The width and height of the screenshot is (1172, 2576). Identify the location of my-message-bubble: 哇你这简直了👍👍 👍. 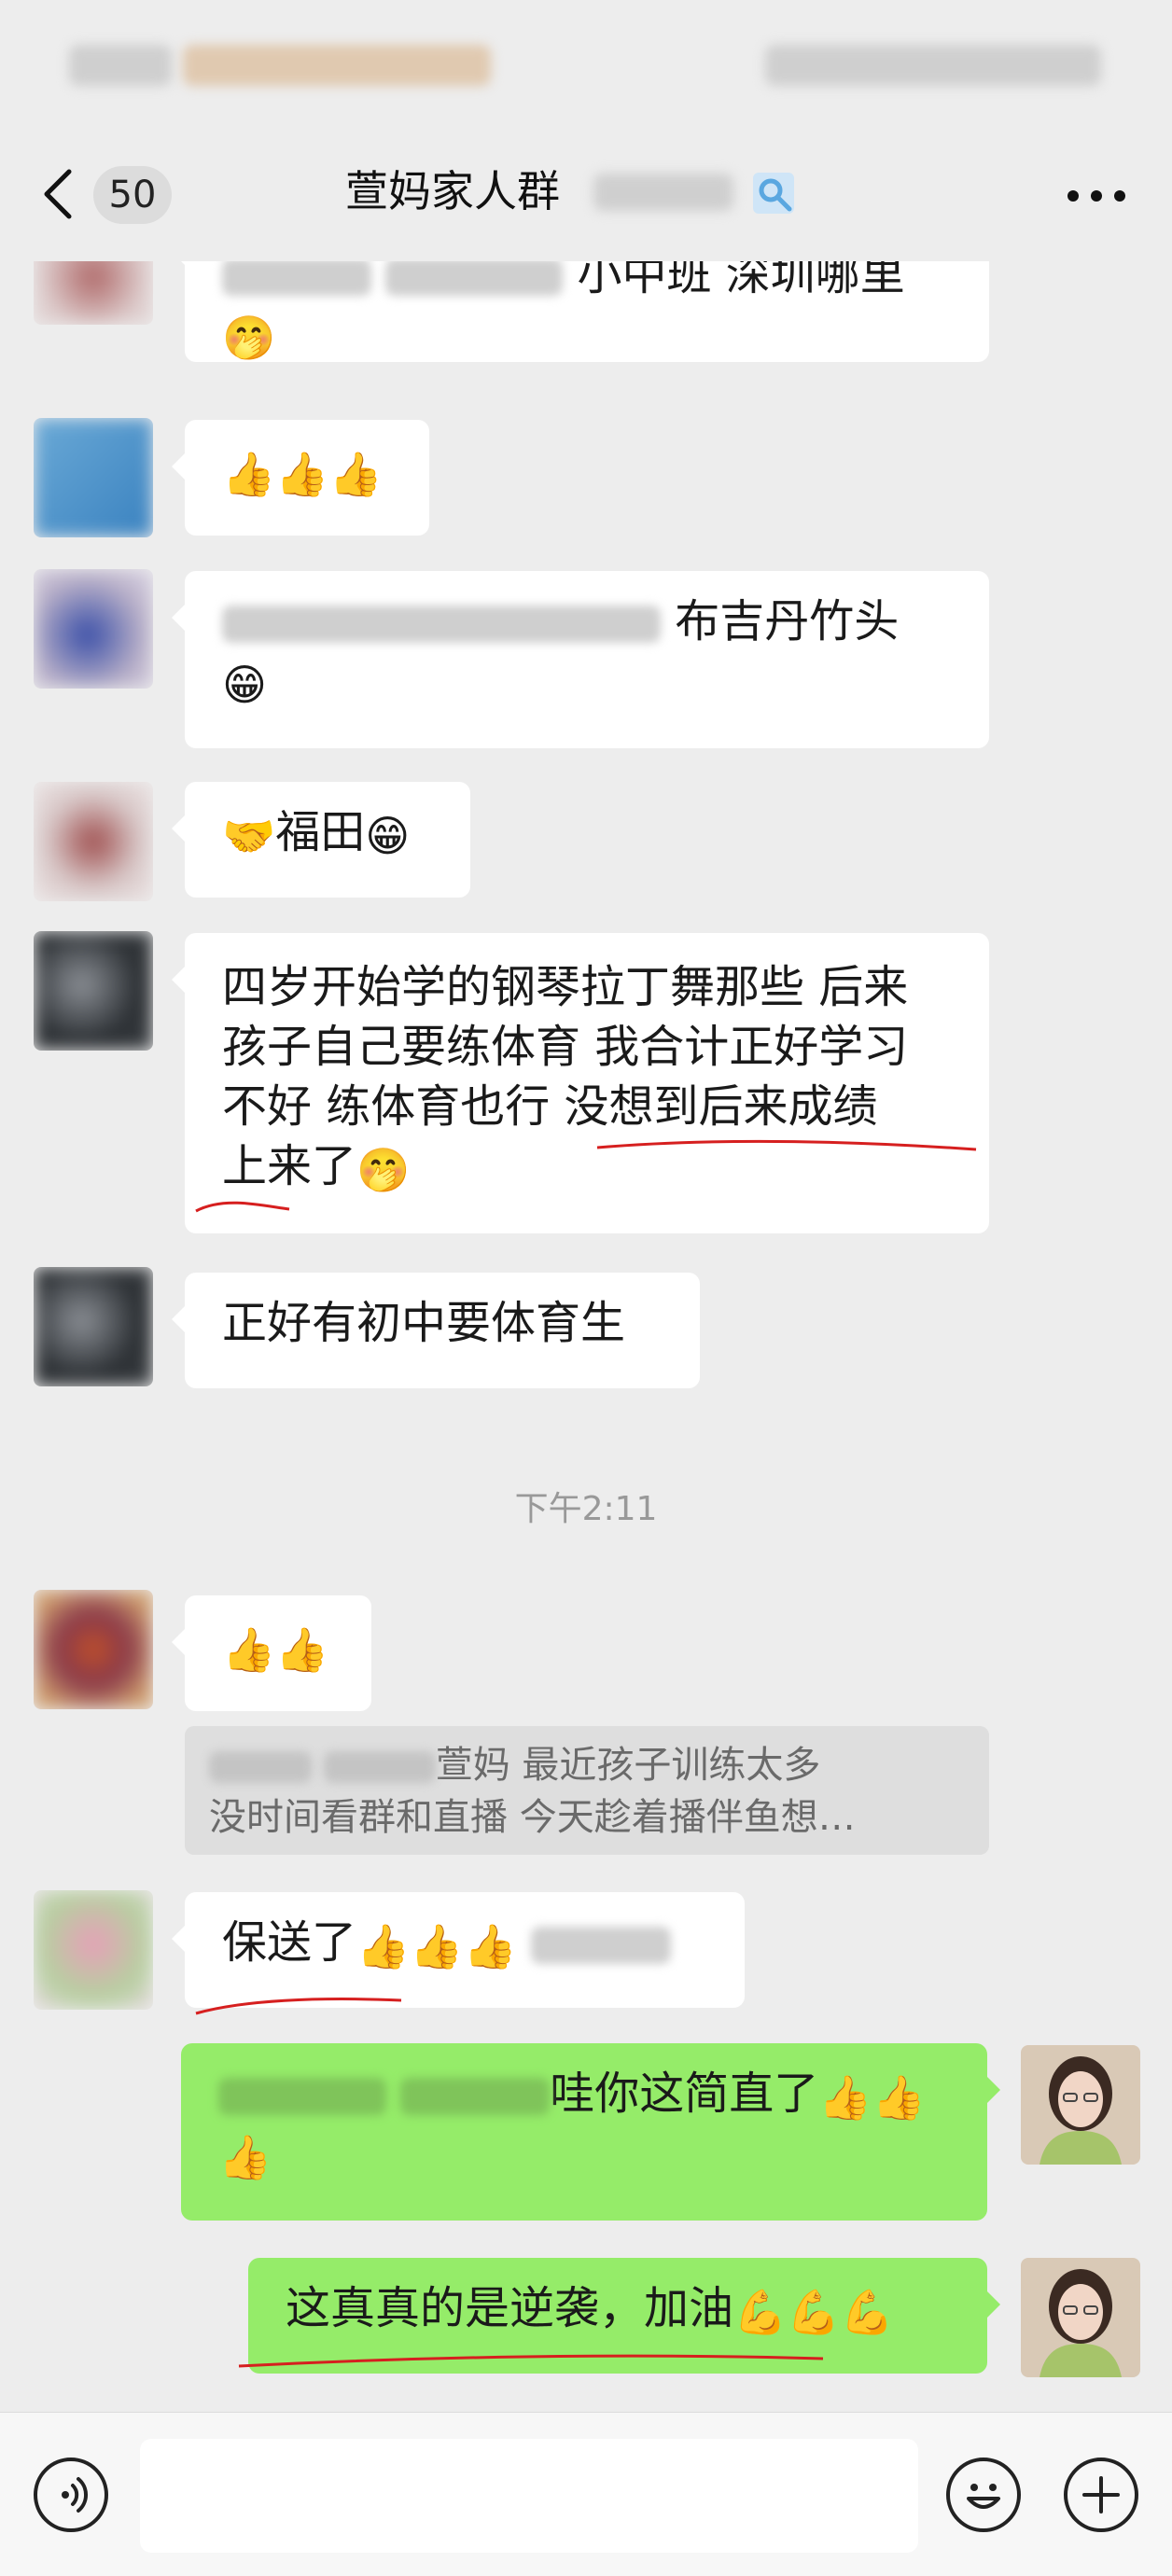
(590, 2132).